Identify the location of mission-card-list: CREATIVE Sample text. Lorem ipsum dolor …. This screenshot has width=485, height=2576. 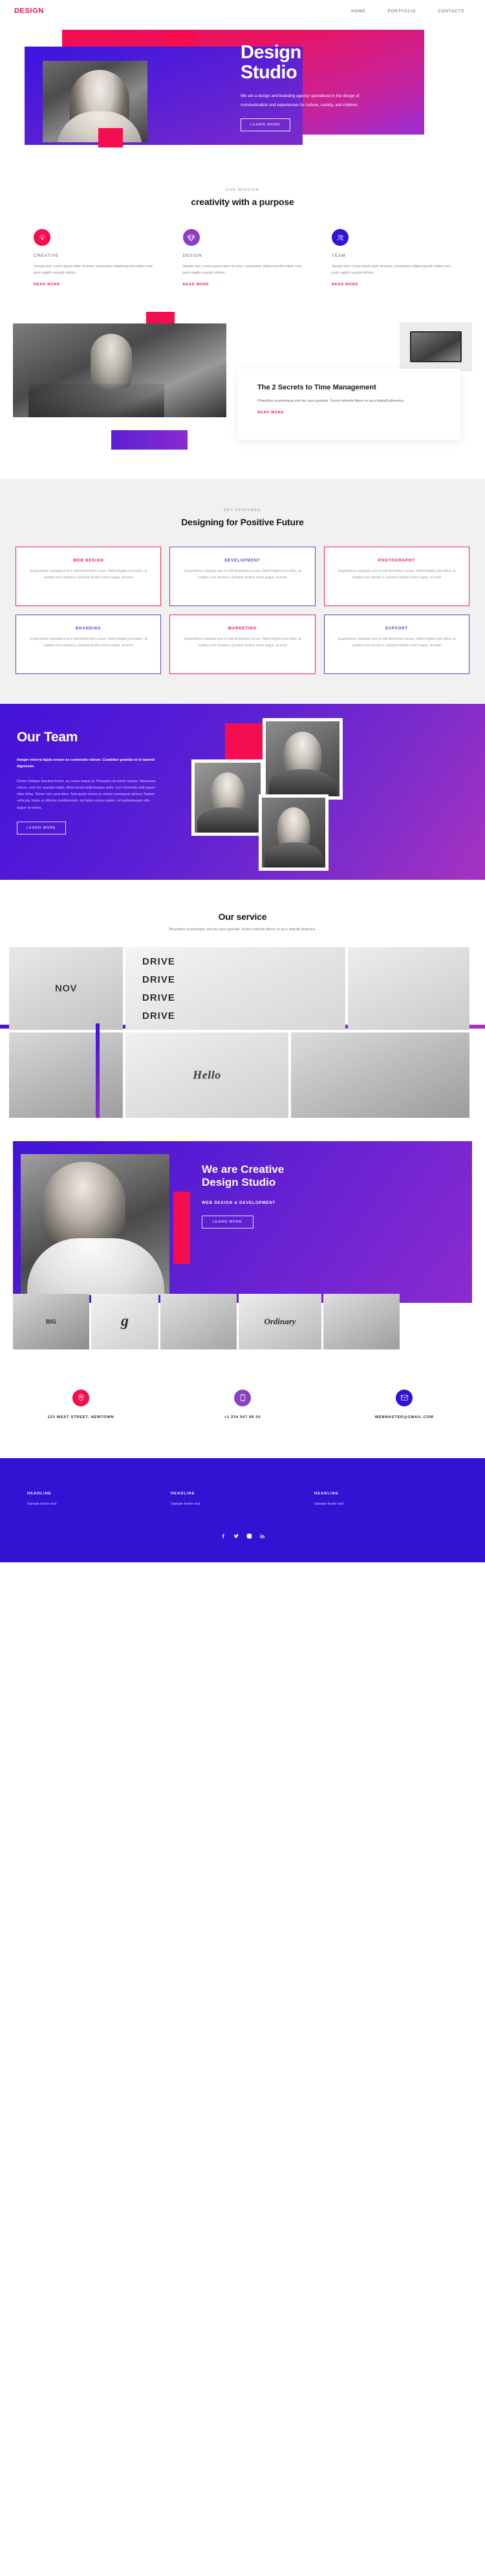
(242, 248).